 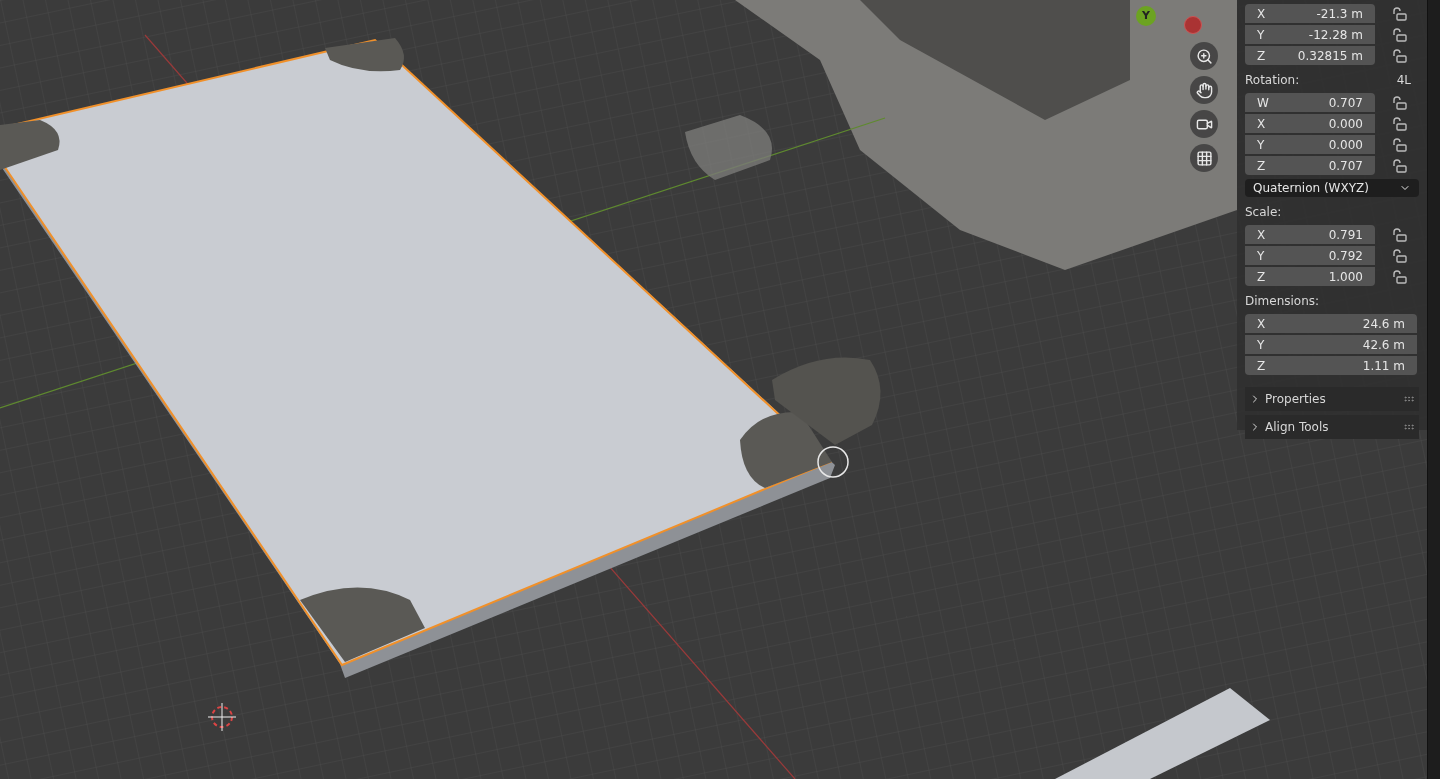 What do you see at coordinates (833, 462) in the screenshot?
I see `pivot-circle-icon` at bounding box center [833, 462].